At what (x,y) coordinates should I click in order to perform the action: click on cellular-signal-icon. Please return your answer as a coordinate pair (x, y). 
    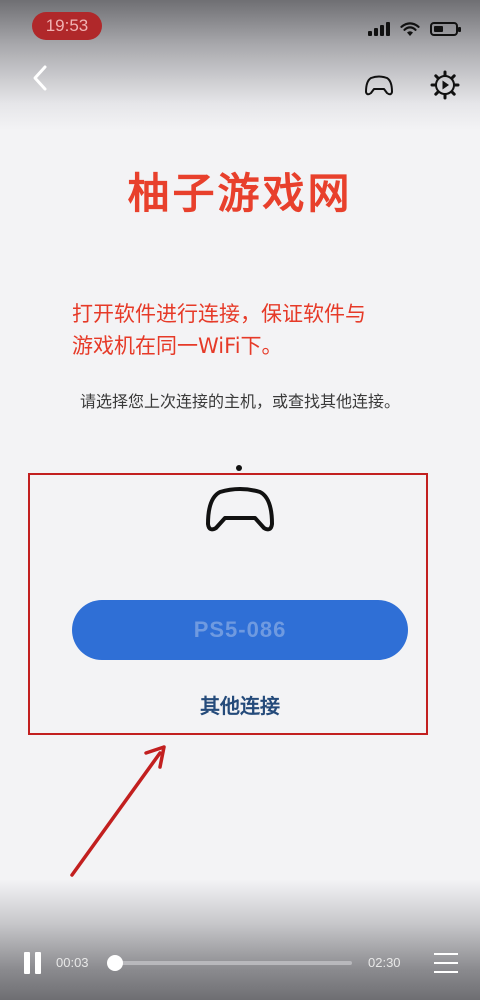
    Looking at the image, I should click on (379, 29).